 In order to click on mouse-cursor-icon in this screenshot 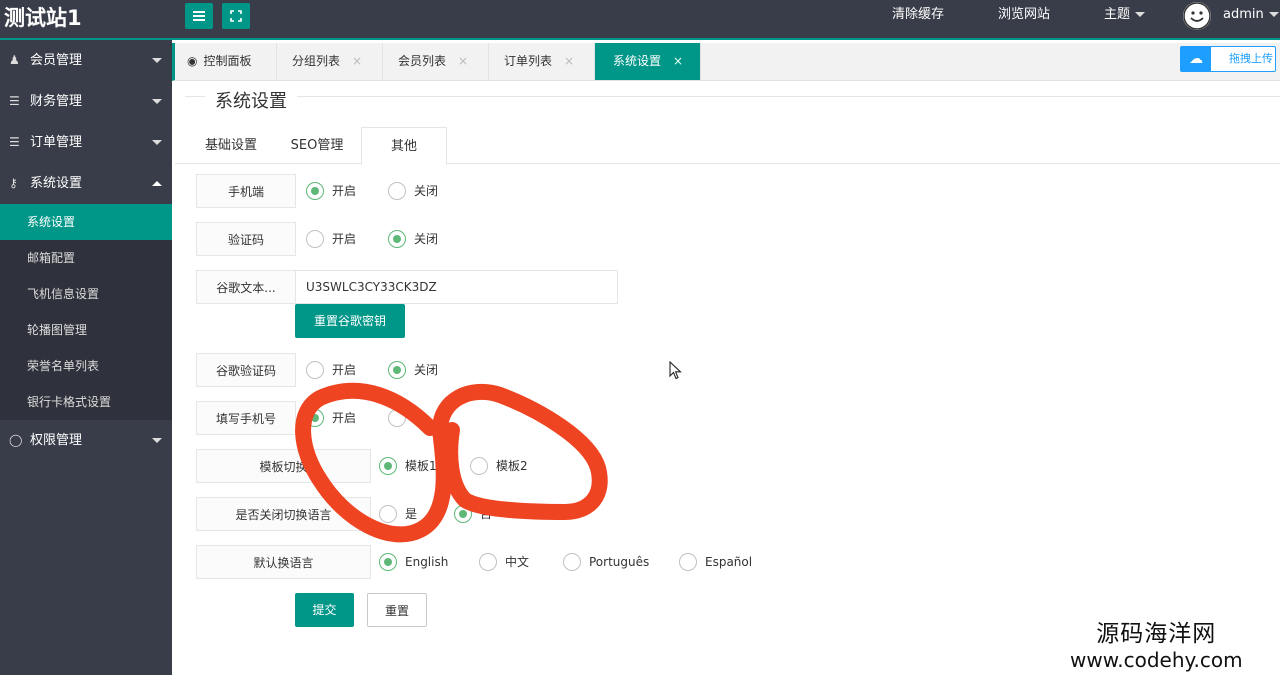, I will do `click(675, 370)`.